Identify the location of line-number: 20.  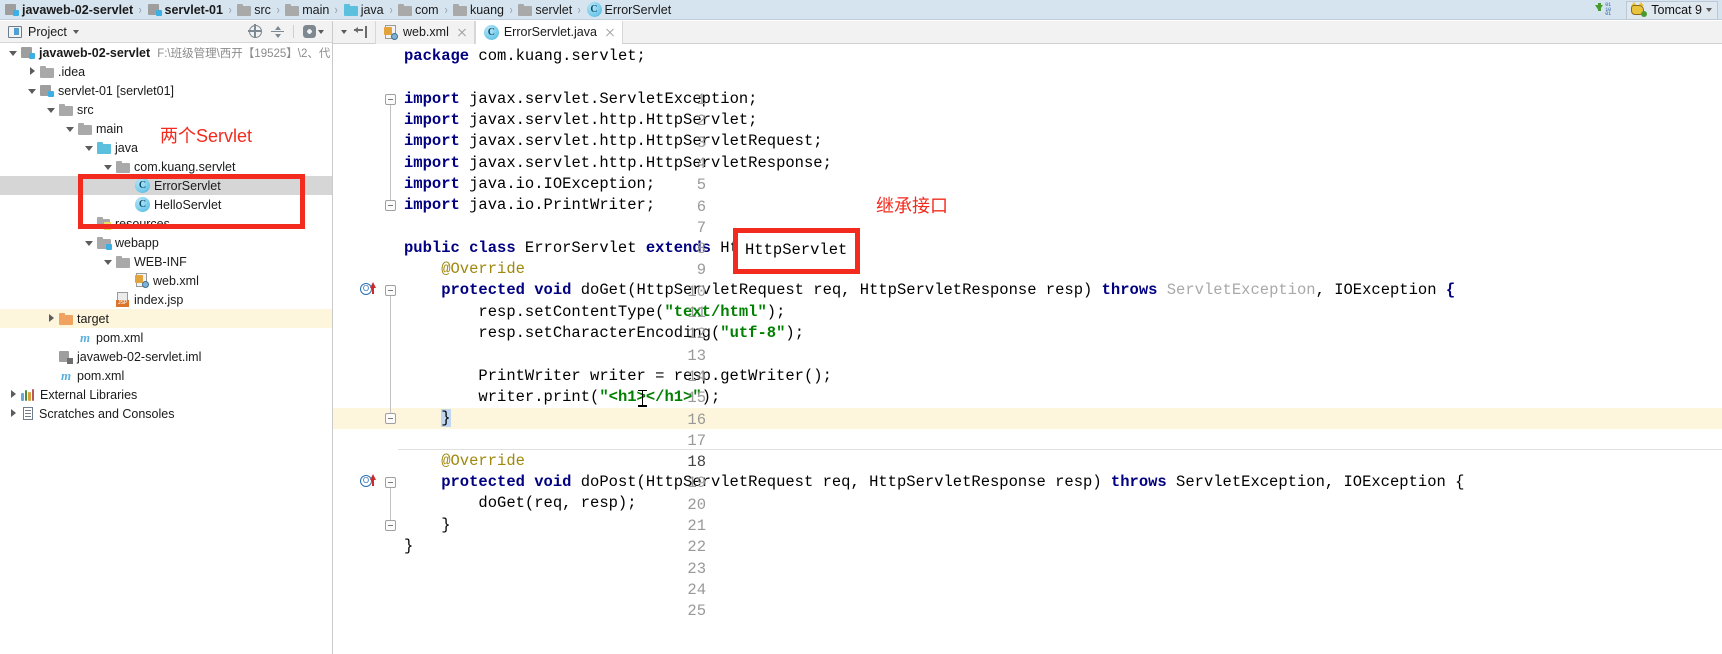
(686, 505).